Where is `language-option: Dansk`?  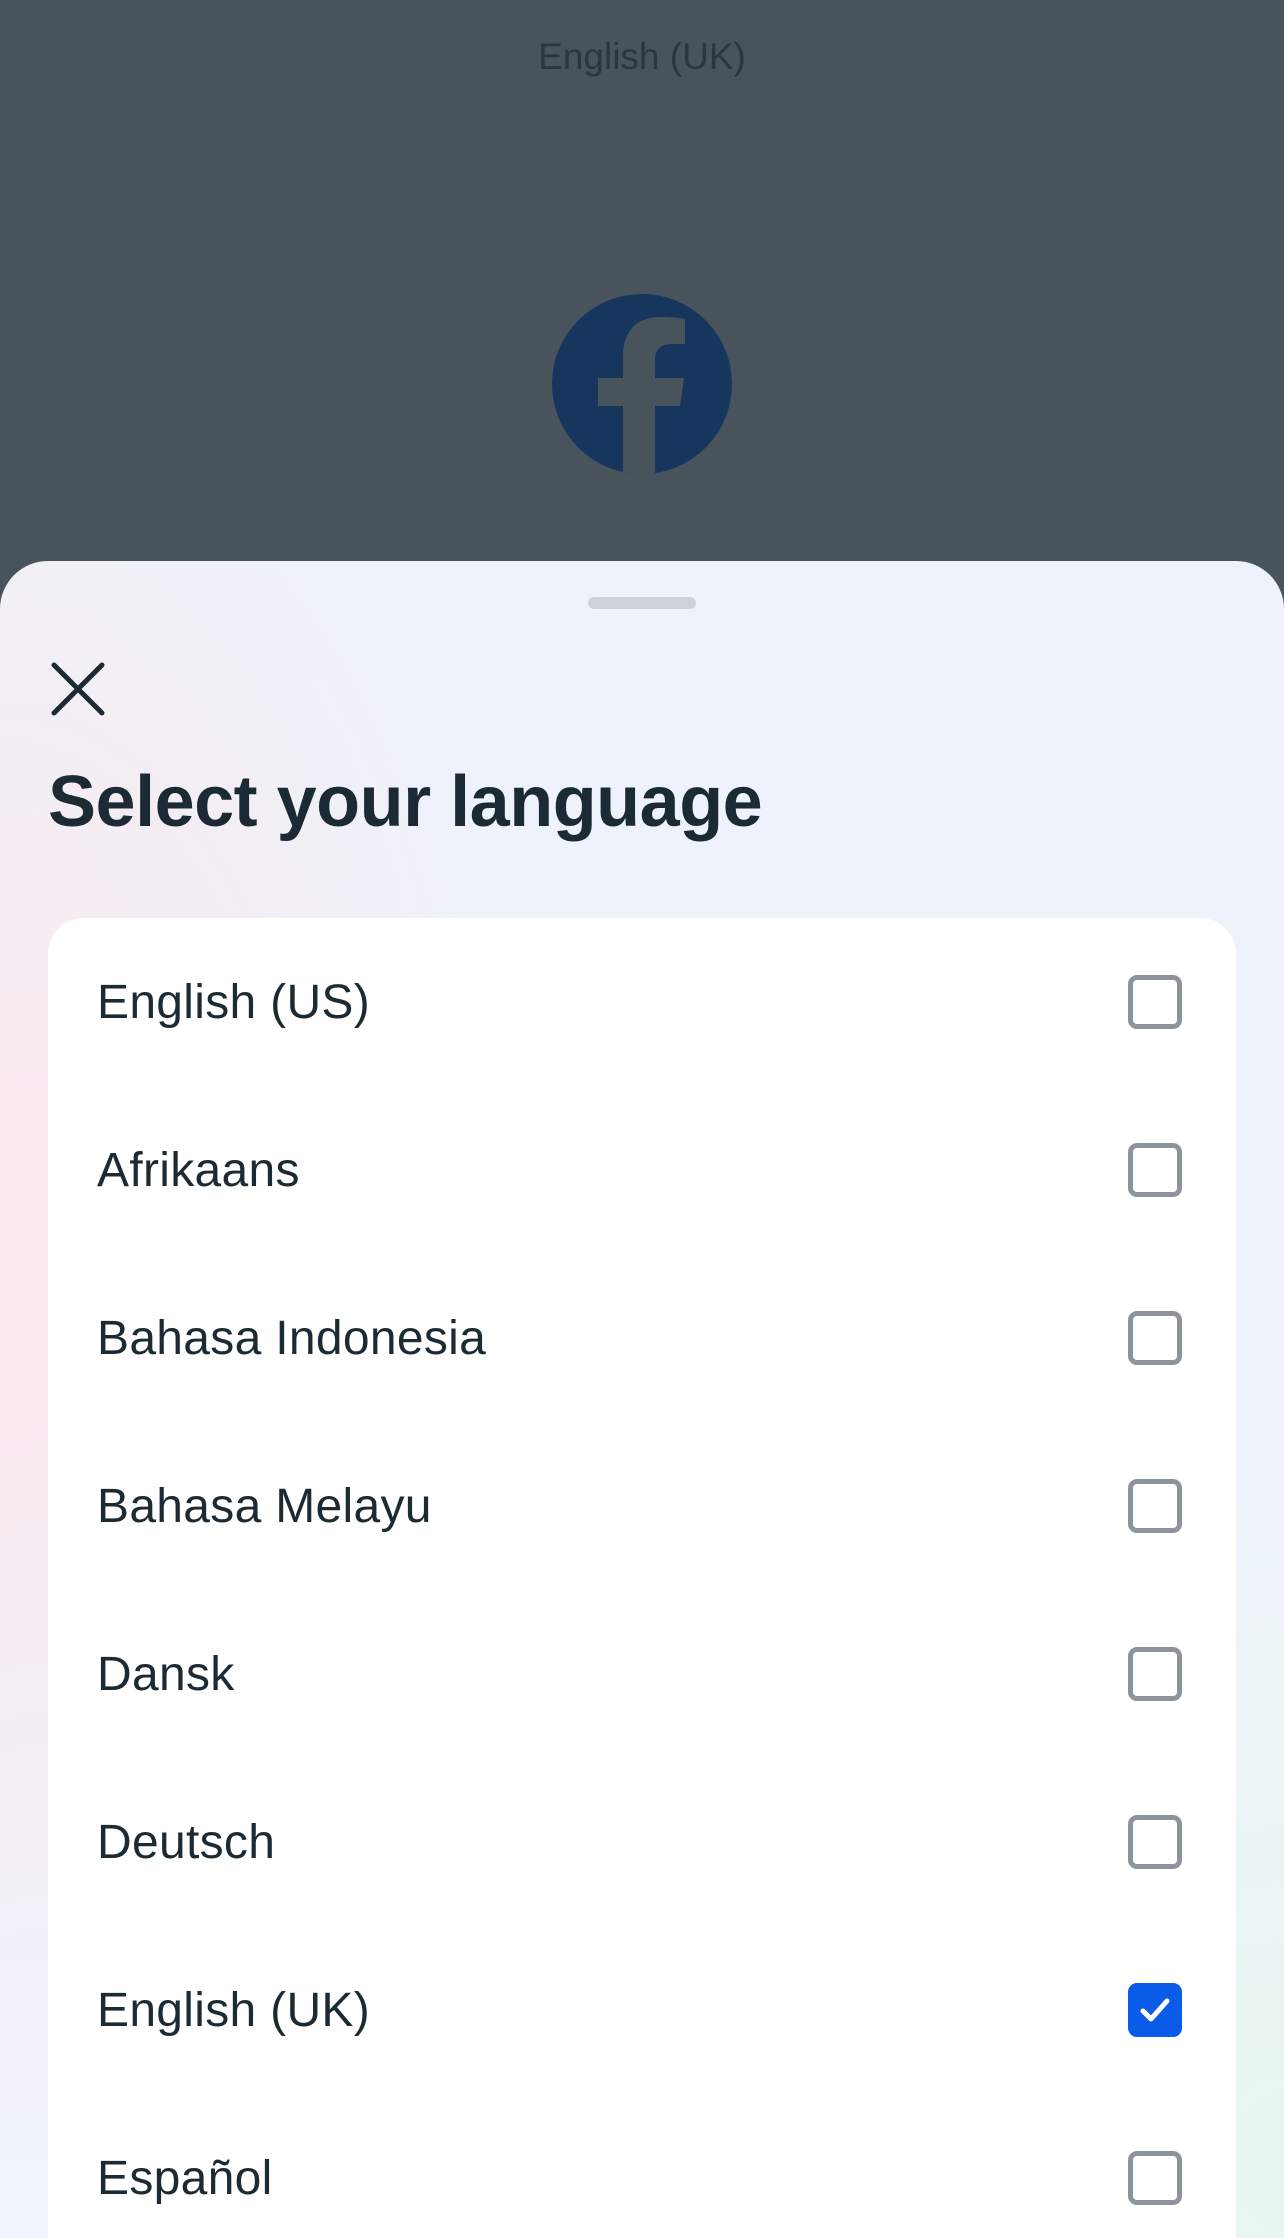
language-option: Dansk is located at coordinates (642, 1674).